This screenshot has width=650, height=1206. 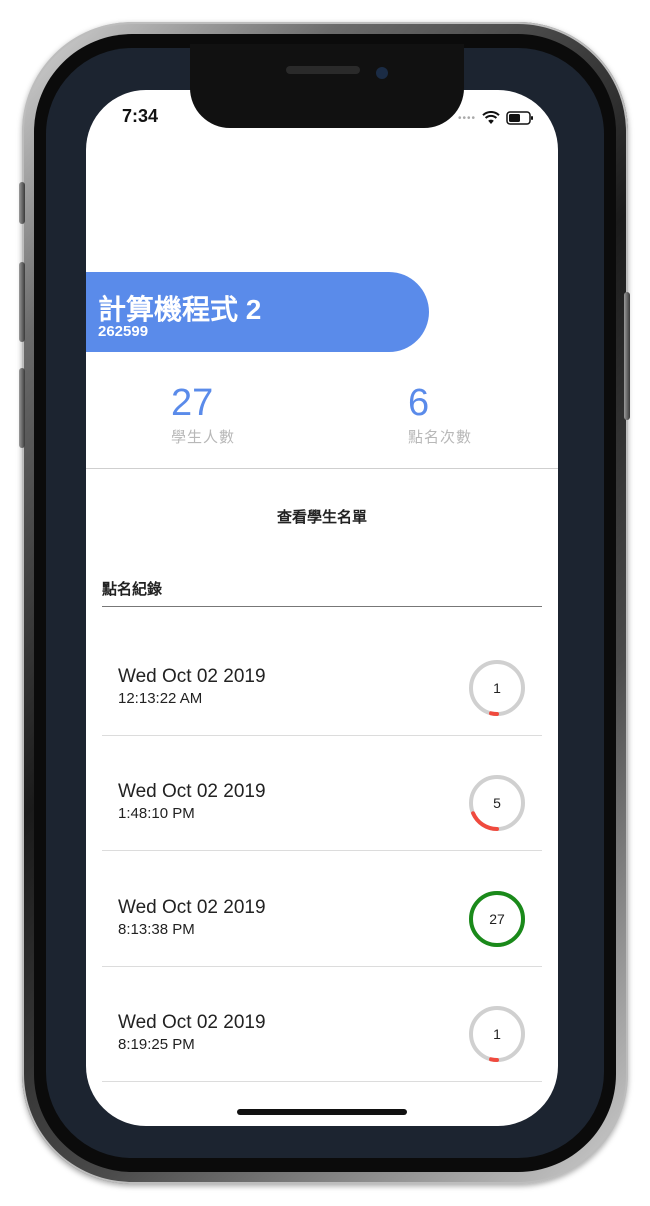 I want to click on attendance-ring: 27, so click(x=497, y=919).